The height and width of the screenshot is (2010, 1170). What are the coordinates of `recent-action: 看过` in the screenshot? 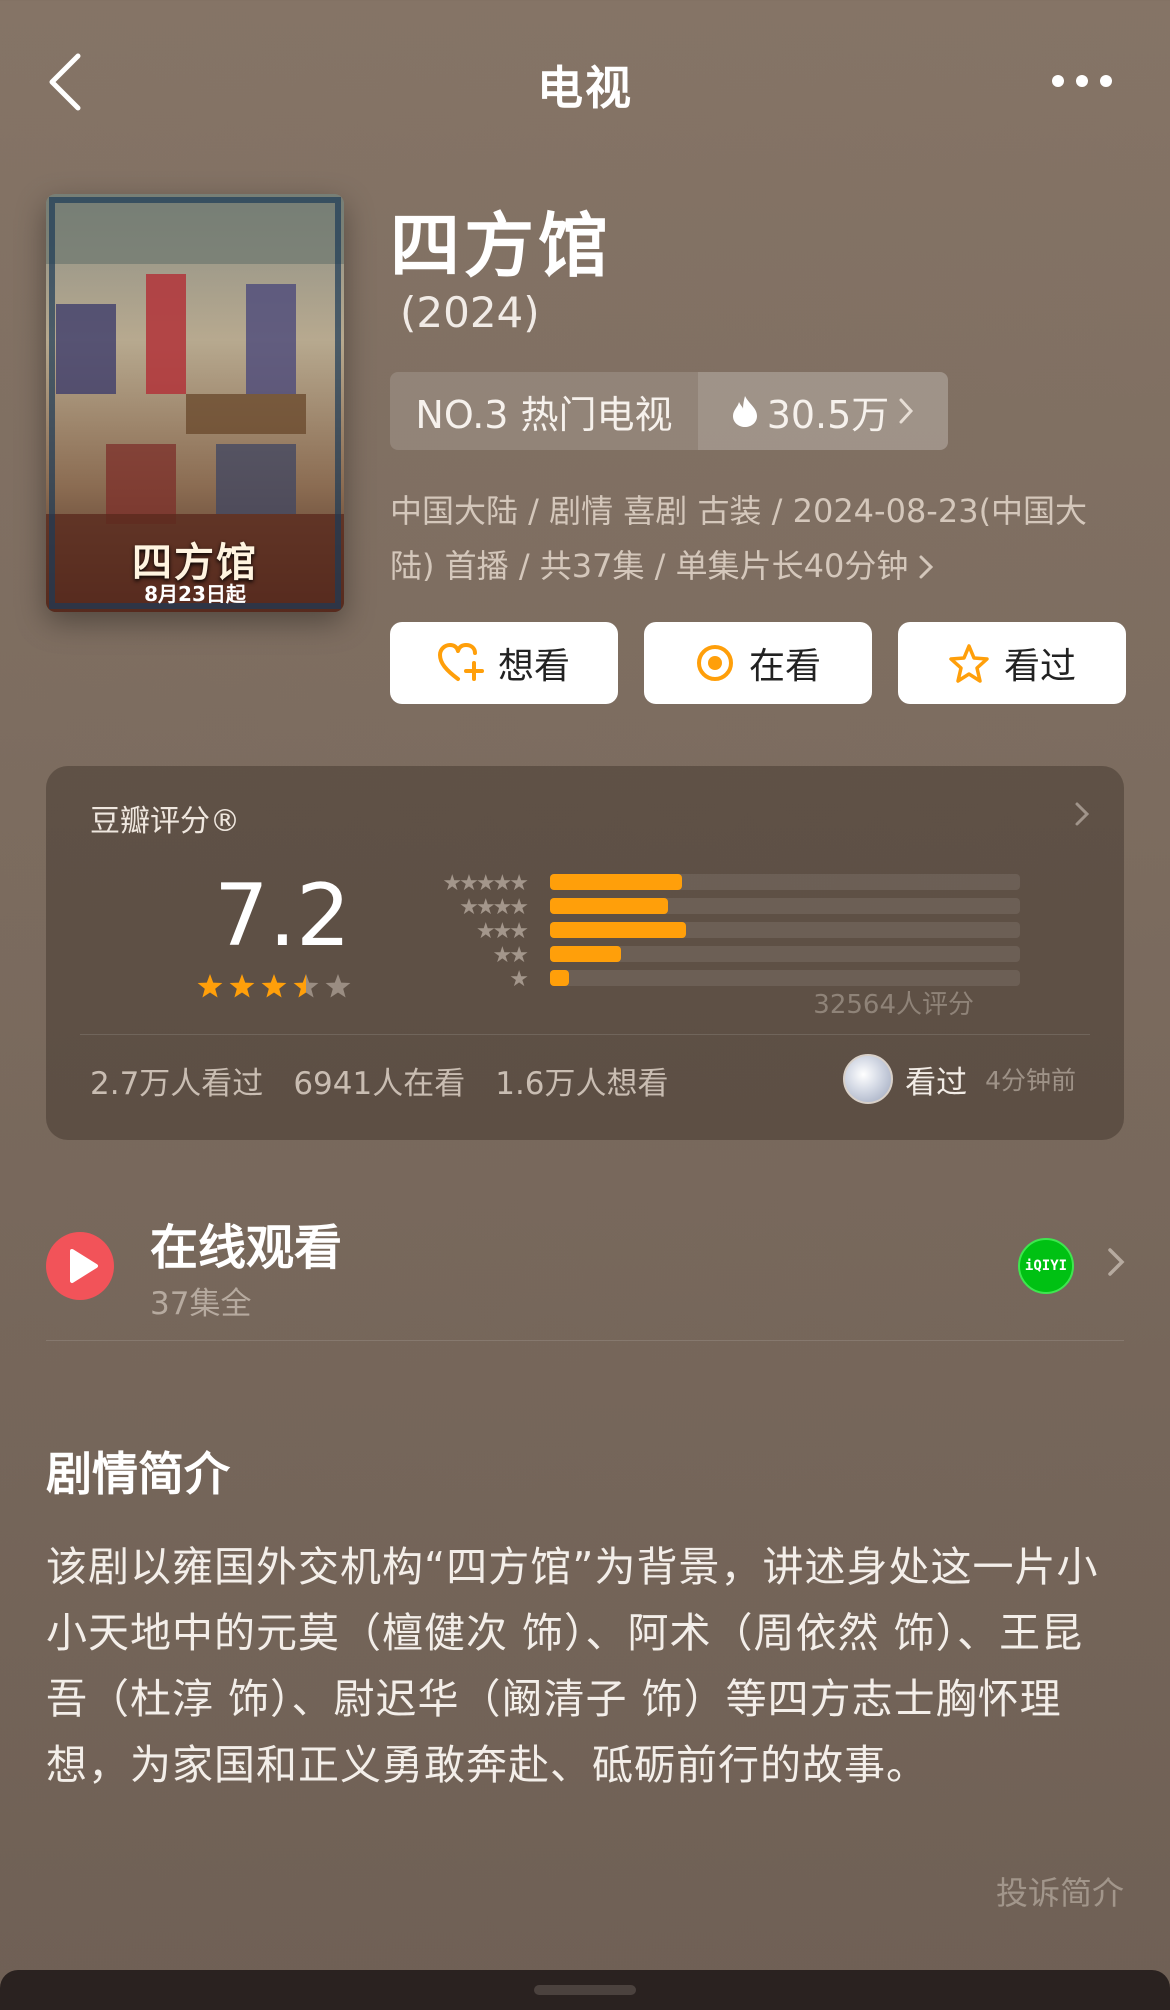 It's located at (936, 1082).